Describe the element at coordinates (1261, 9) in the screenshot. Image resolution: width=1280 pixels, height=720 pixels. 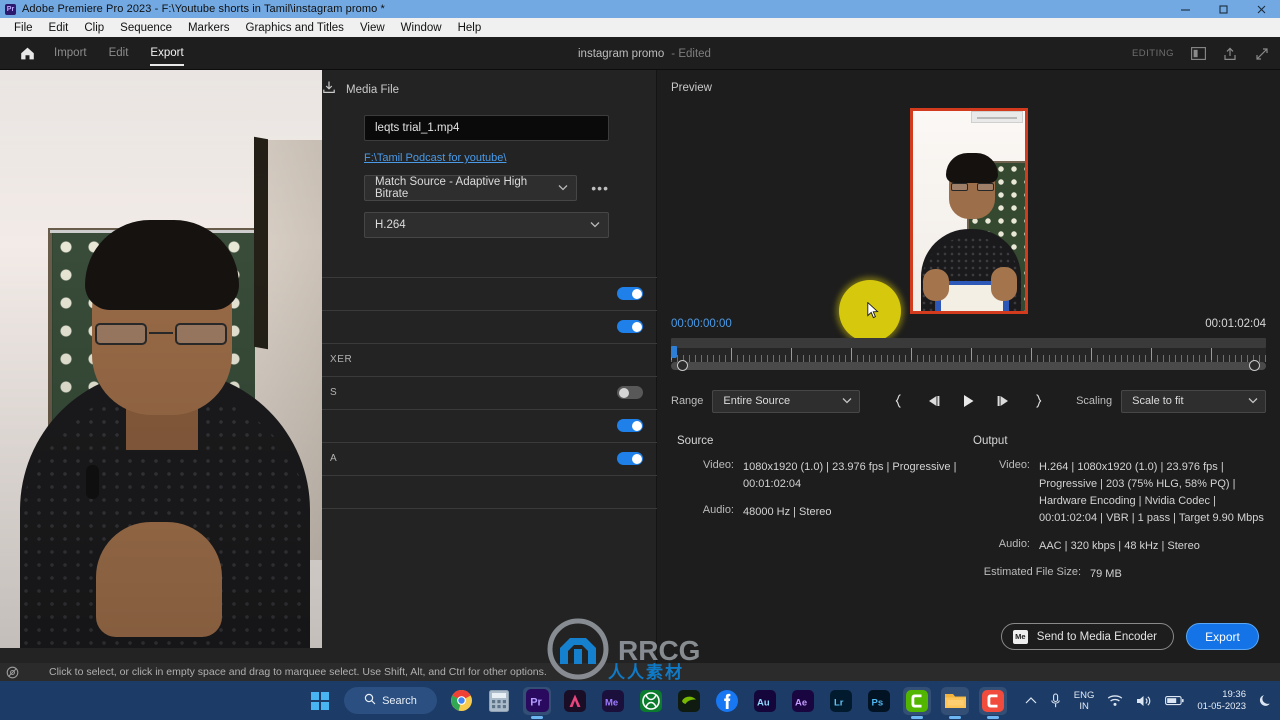
I see `close-button` at that location.